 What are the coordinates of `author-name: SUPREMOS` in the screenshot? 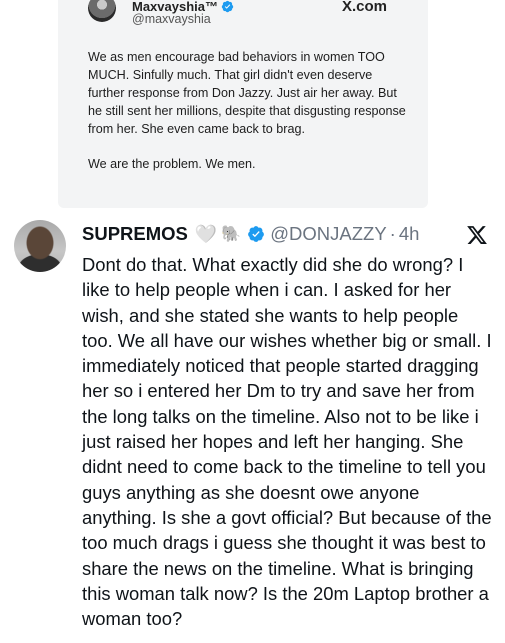 It's located at (135, 234).